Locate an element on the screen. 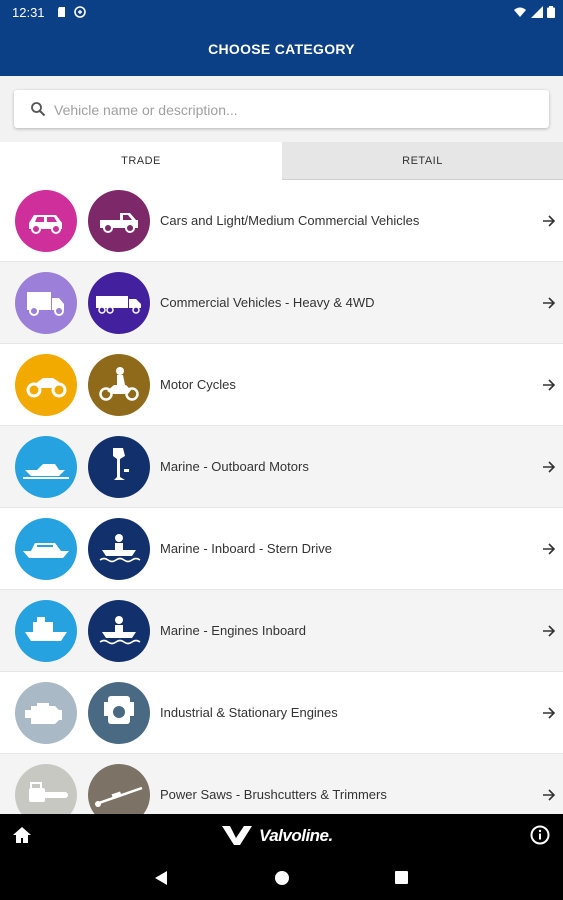  ship-icon is located at coordinates (46, 629).